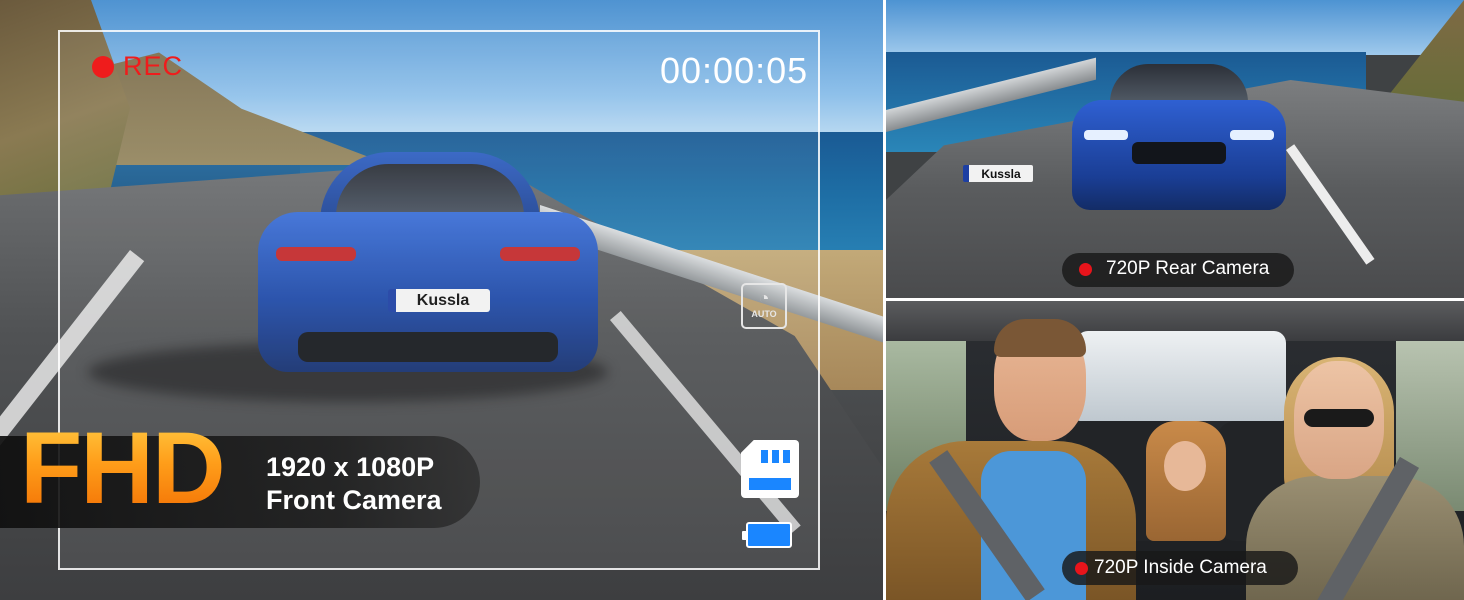  Describe the element at coordinates (1181, 376) in the screenshot. I see `rear-window` at that location.